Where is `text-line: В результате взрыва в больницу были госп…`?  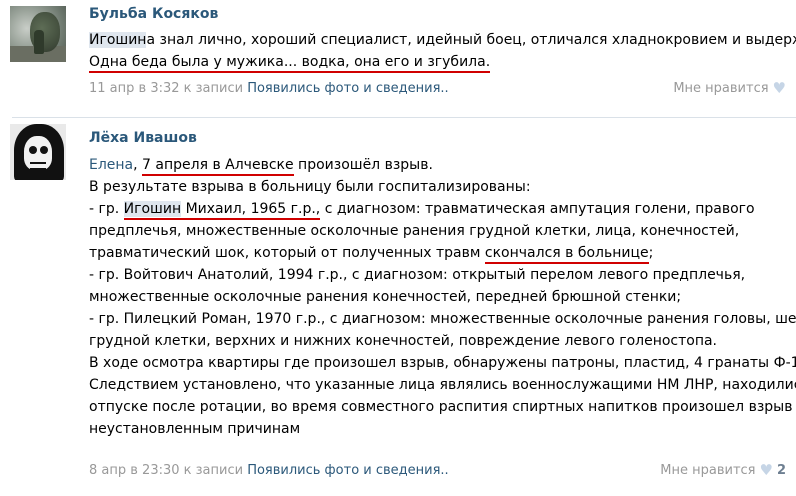
text-line: В результате взрыва в больницу были госп… is located at coordinates (432, 187).